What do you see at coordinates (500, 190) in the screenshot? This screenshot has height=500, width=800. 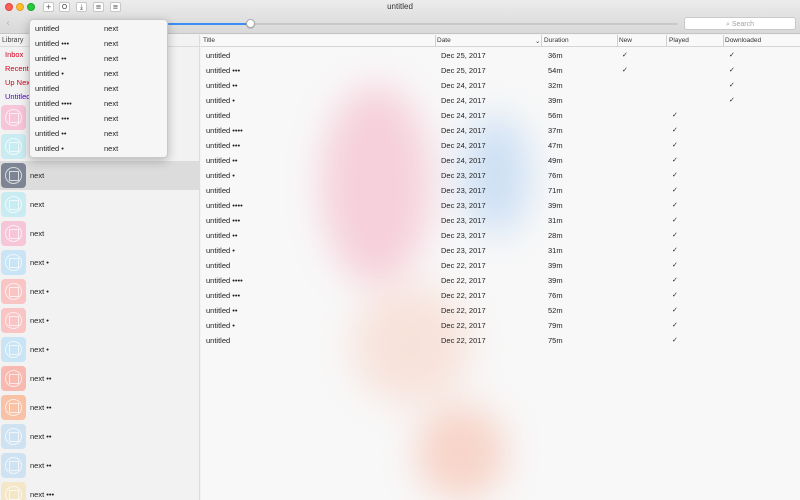 I see `table-row: untitled Dec 23, 2017 71m ✓` at bounding box center [500, 190].